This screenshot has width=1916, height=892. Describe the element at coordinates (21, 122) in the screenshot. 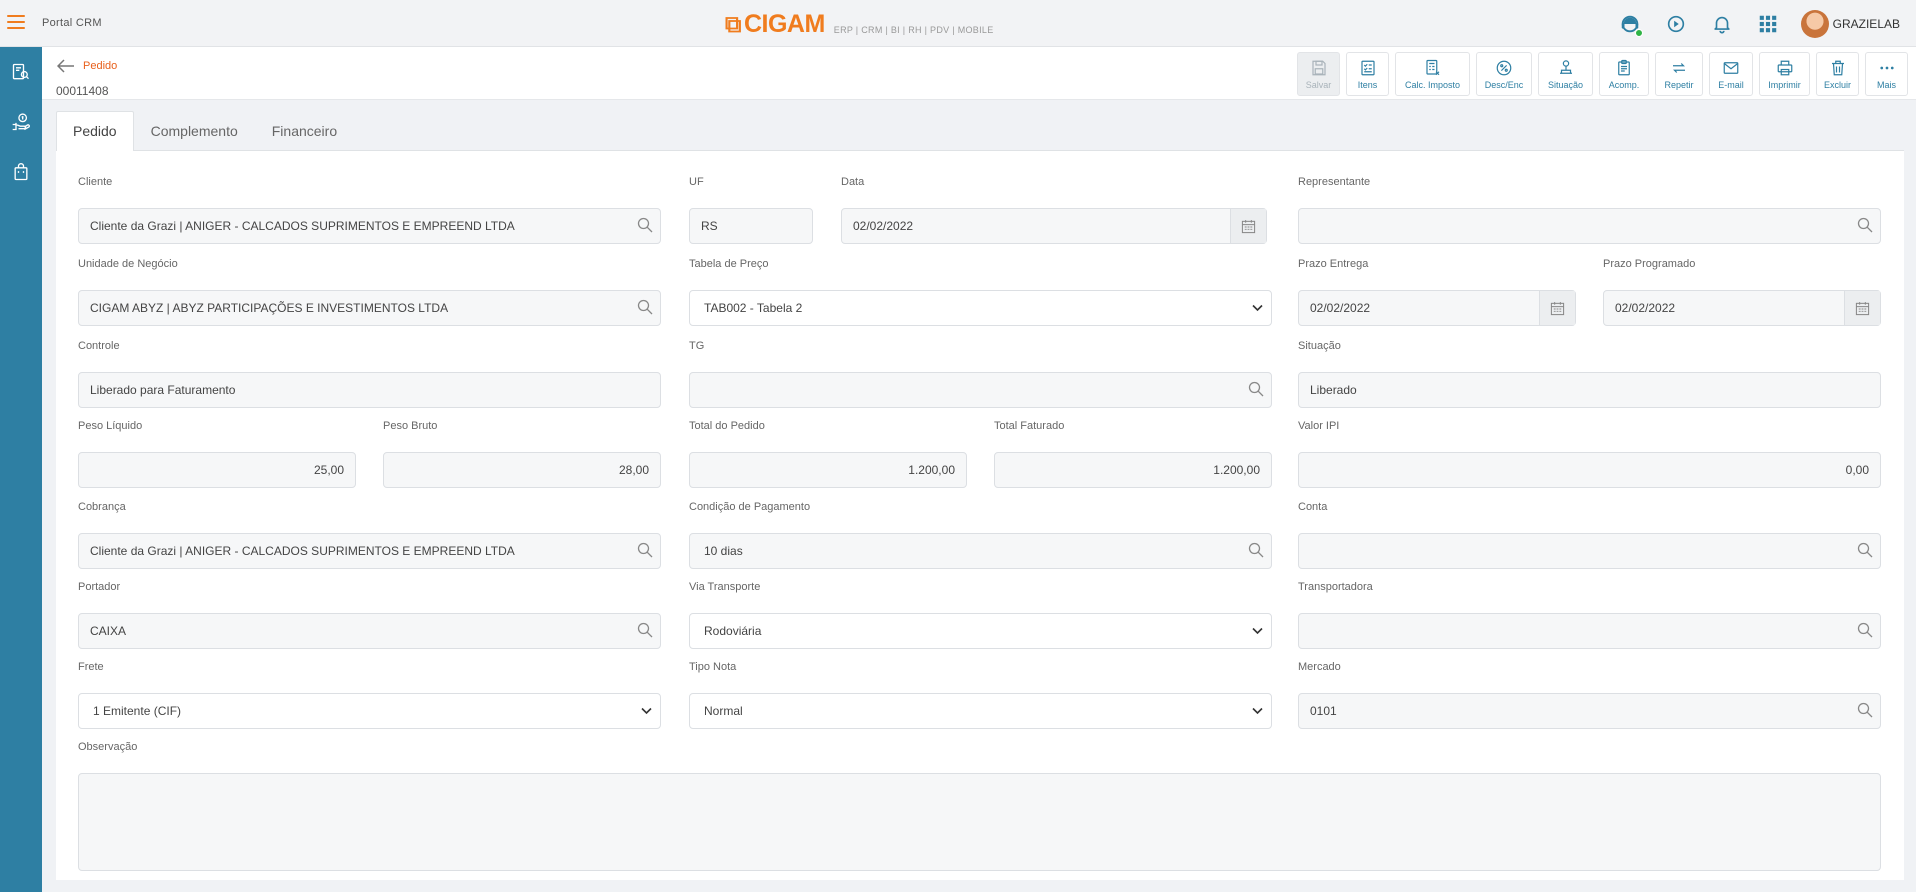

I see `sidebar-money-hand-icon` at that location.